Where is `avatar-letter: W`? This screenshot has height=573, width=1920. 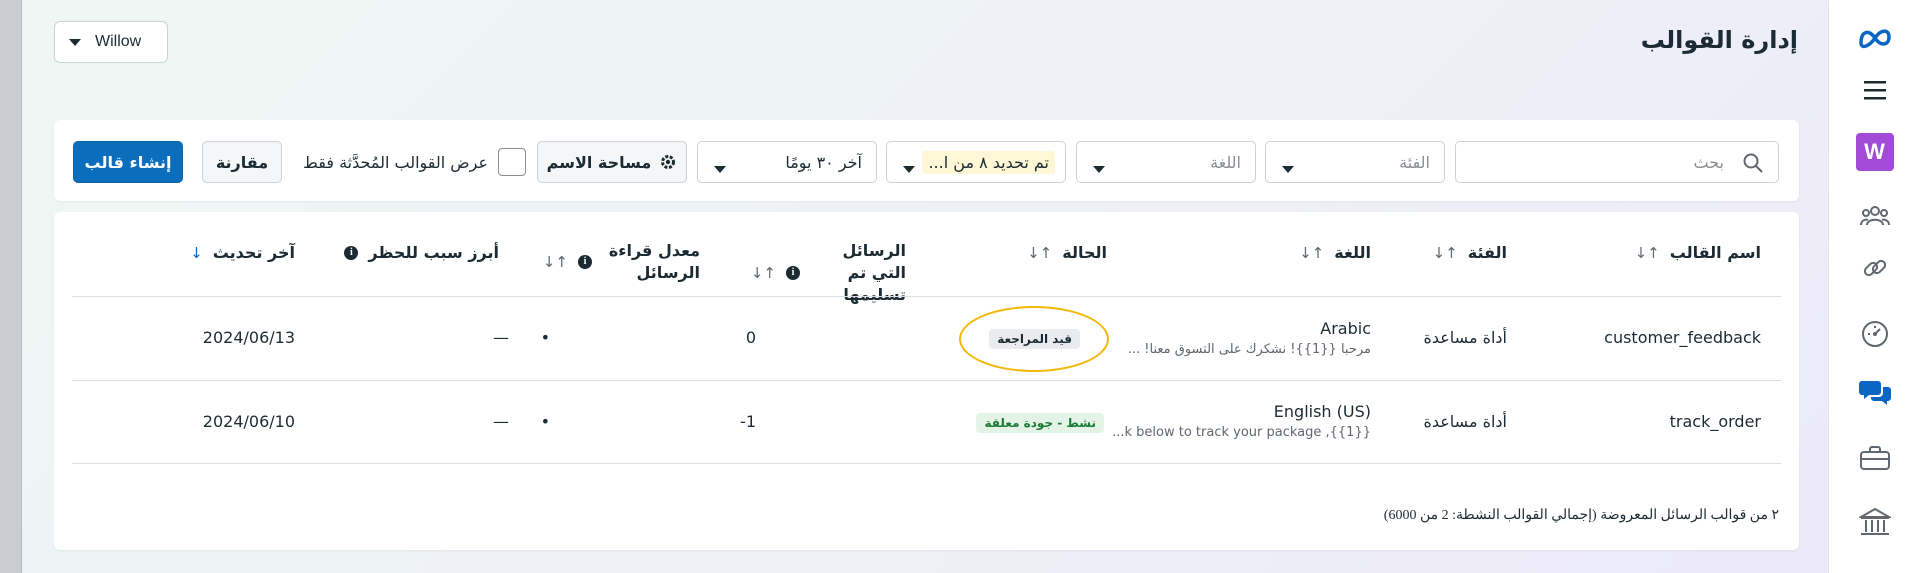 avatar-letter: W is located at coordinates (1874, 152).